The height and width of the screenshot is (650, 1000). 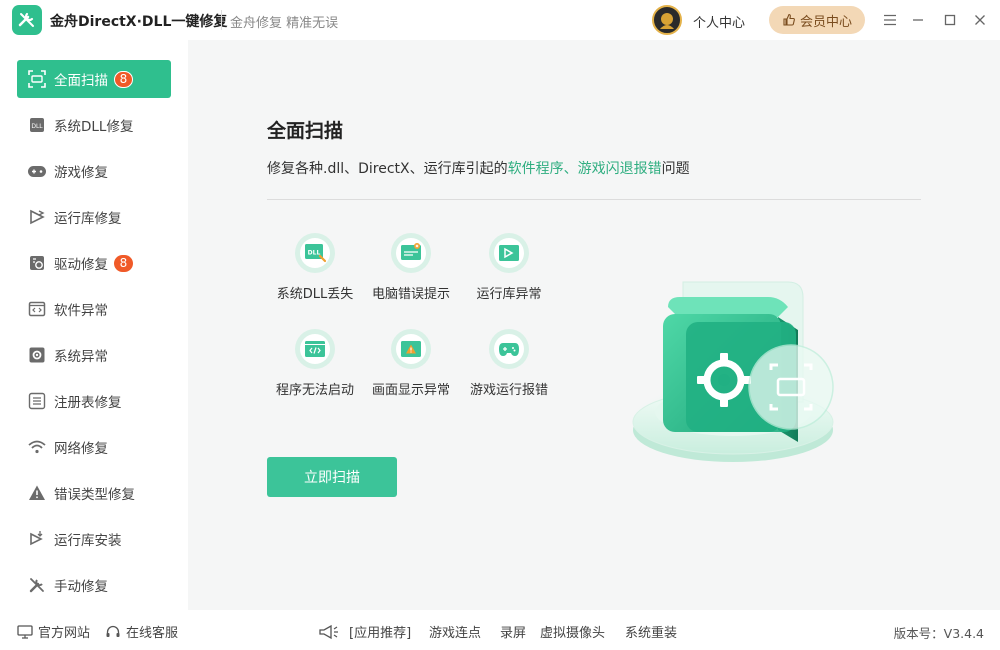 I want to click on sidebar-item-software-error: 软件异常, so click(x=94, y=309).